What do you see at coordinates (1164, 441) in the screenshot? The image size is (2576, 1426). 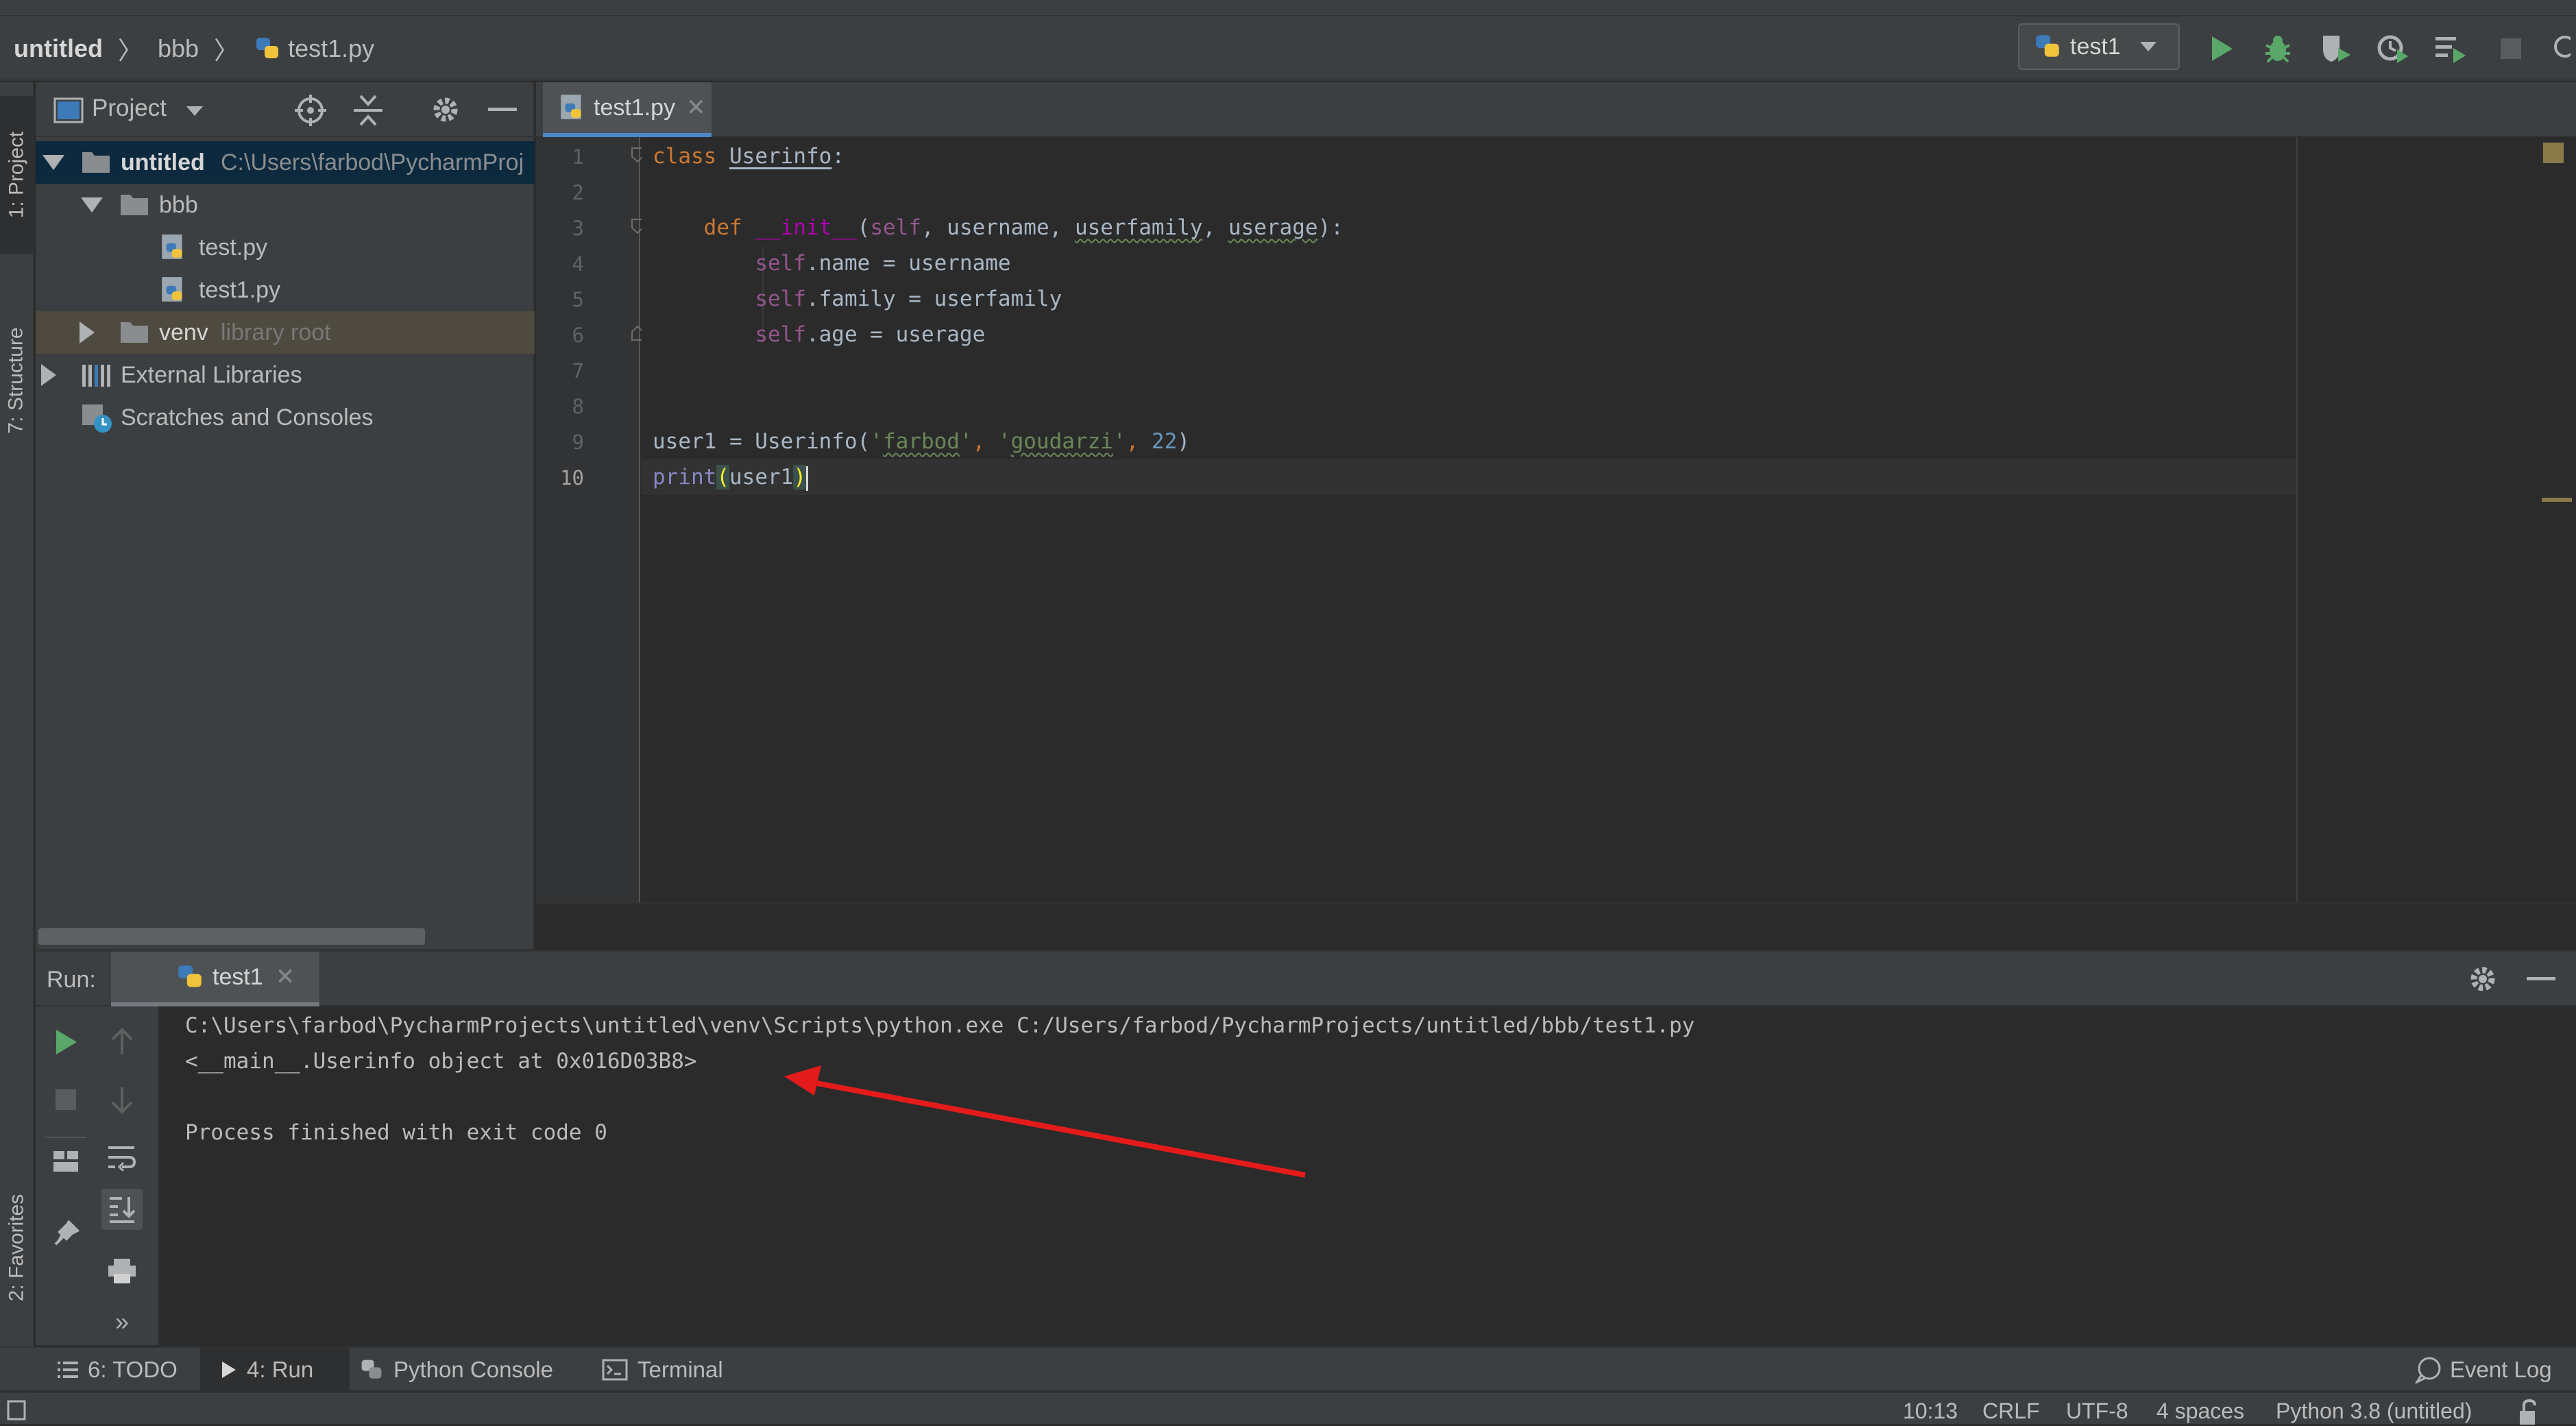 I see `token-number: 22` at bounding box center [1164, 441].